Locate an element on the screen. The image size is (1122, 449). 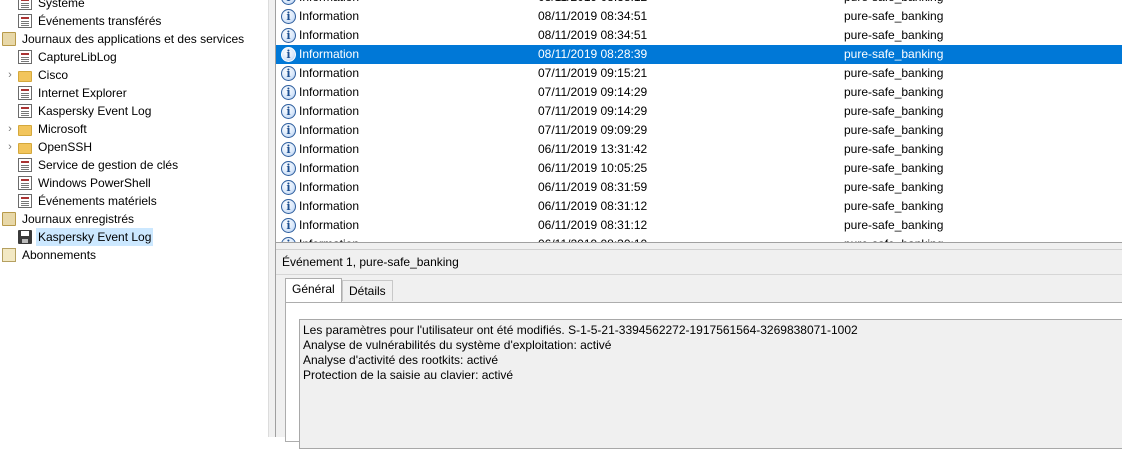
tree-item-label: Système is located at coordinates (61, 5).